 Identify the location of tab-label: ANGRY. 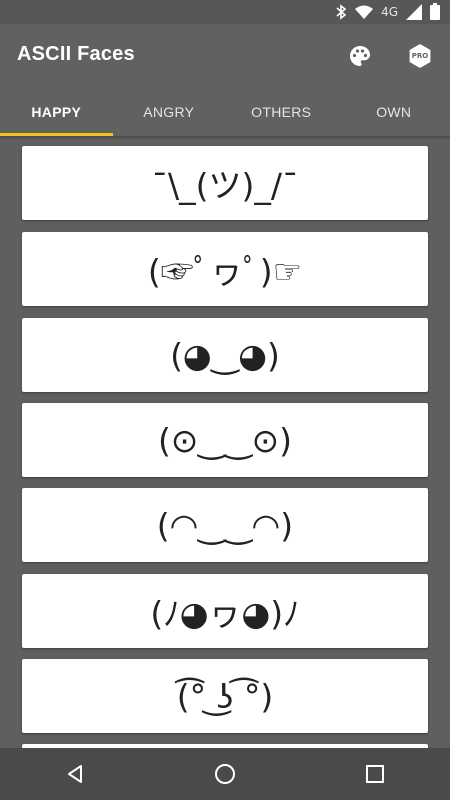
(169, 112).